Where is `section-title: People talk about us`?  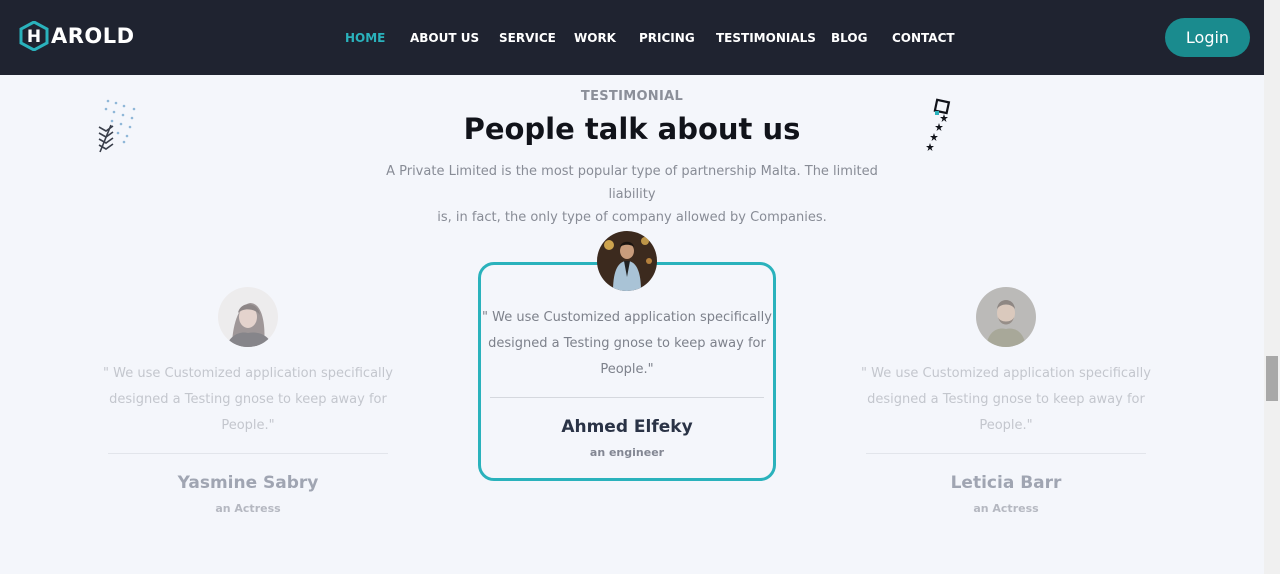 section-title: People talk about us is located at coordinates (632, 129).